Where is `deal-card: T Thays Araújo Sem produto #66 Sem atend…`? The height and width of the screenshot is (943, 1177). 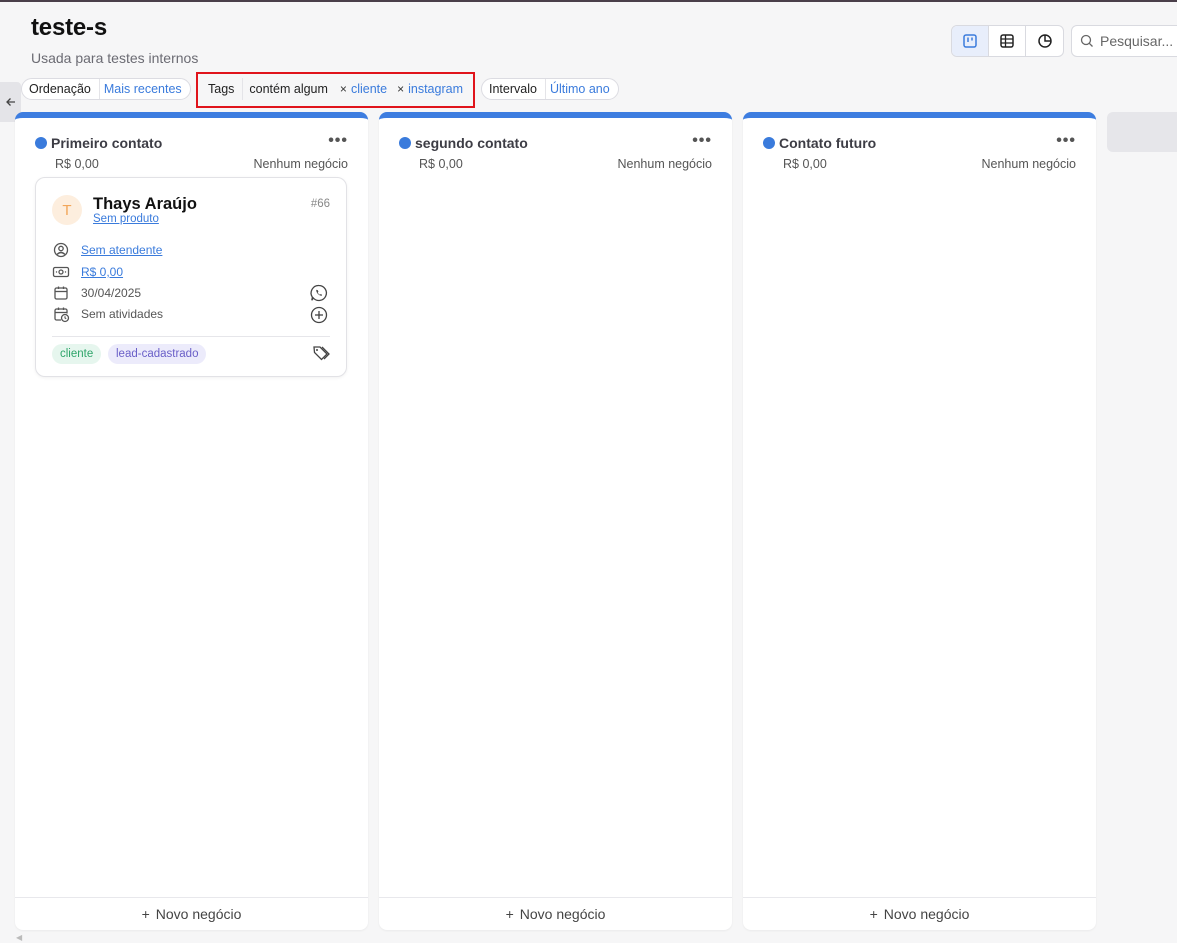 deal-card: T Thays Araújo Sem produto #66 Sem atend… is located at coordinates (191, 277).